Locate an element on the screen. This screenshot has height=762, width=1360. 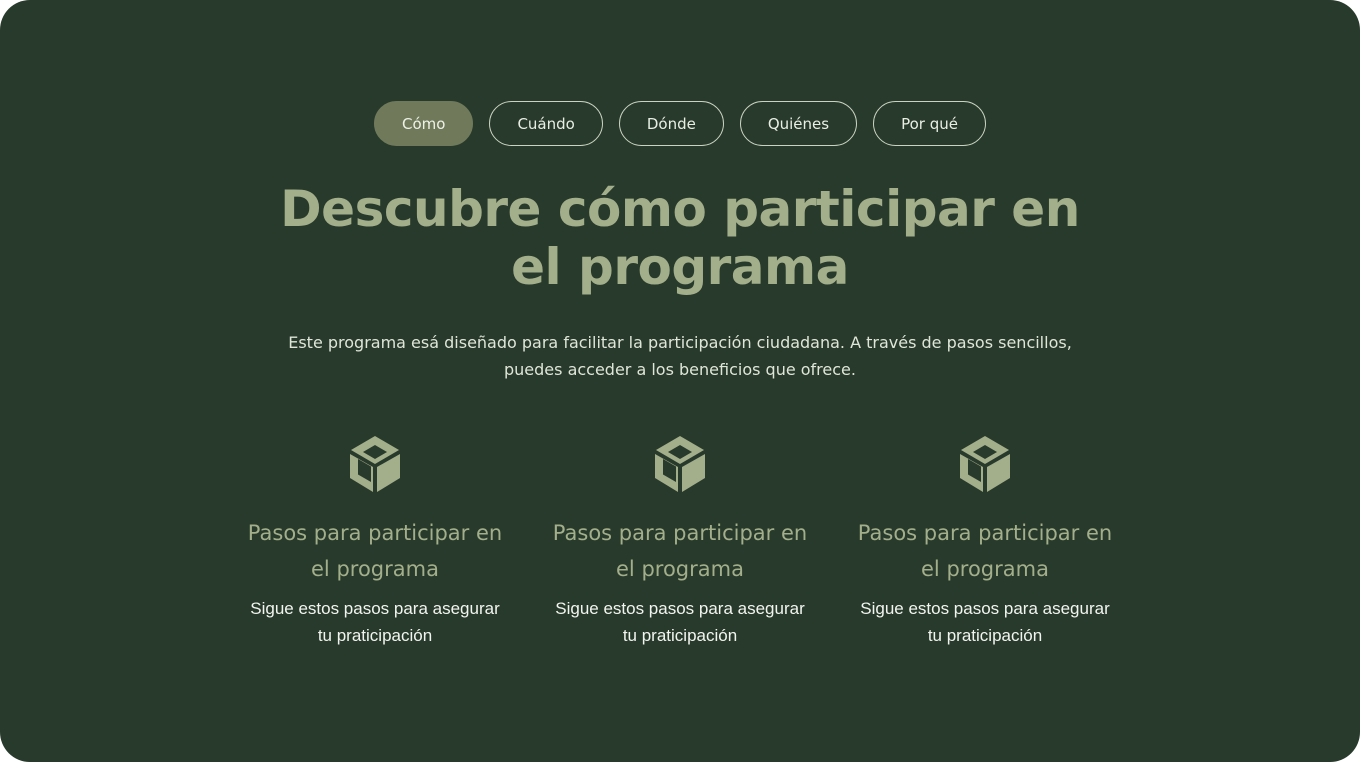
page-title-line-2: el programa is located at coordinates (680, 267).